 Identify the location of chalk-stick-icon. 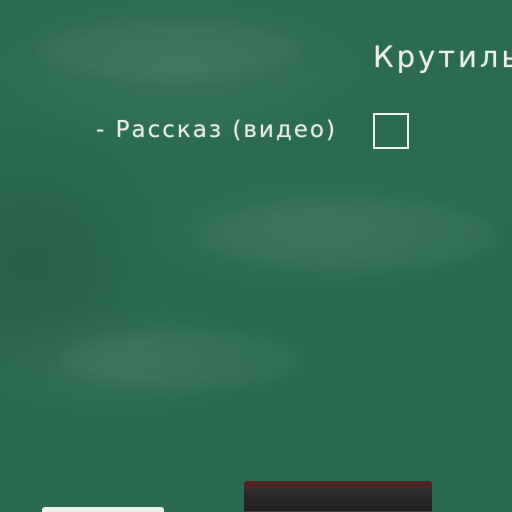
(103, 509).